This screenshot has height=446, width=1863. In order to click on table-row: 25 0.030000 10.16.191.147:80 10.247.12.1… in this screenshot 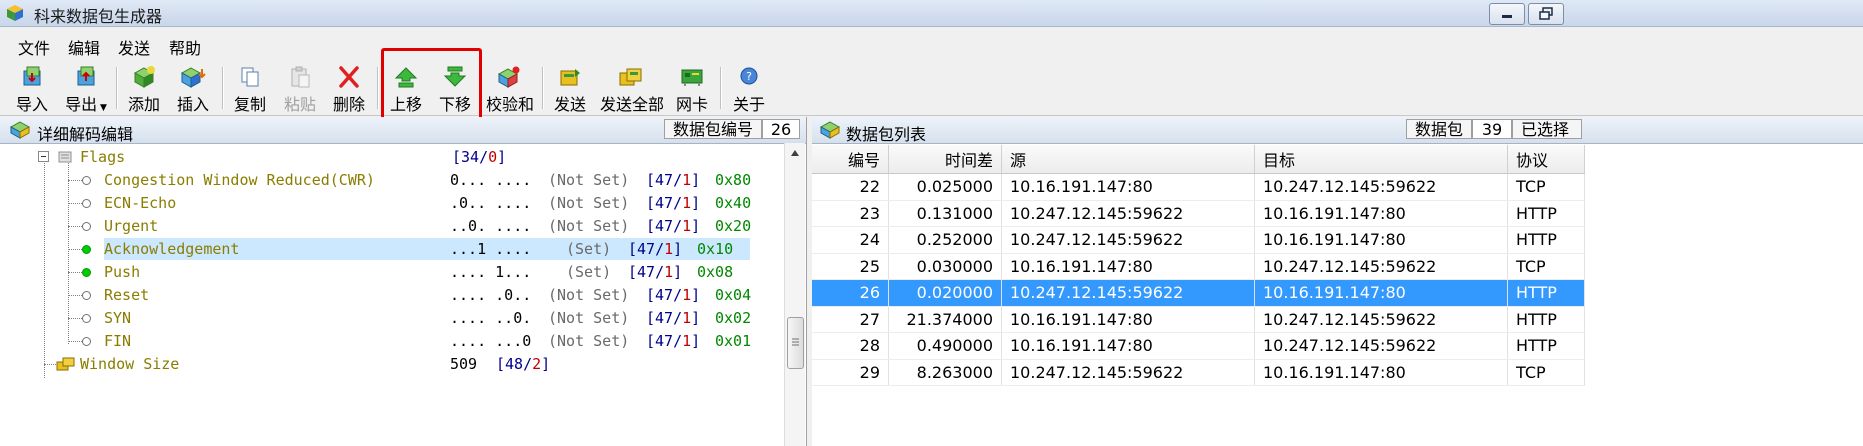, I will do `click(1198, 266)`.